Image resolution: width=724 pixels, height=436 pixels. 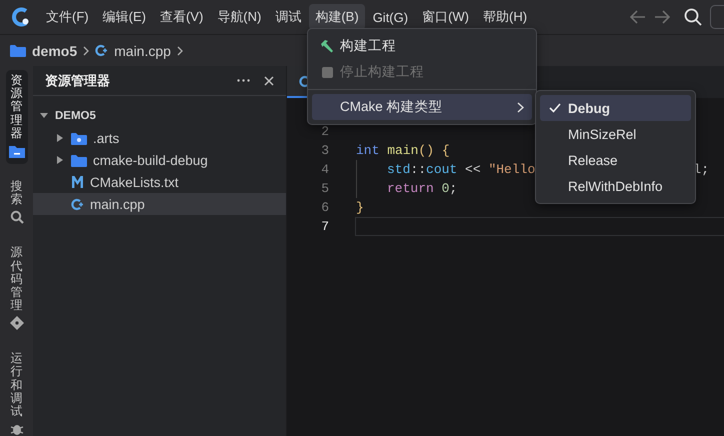 I want to click on line-number: 5, so click(x=325, y=188).